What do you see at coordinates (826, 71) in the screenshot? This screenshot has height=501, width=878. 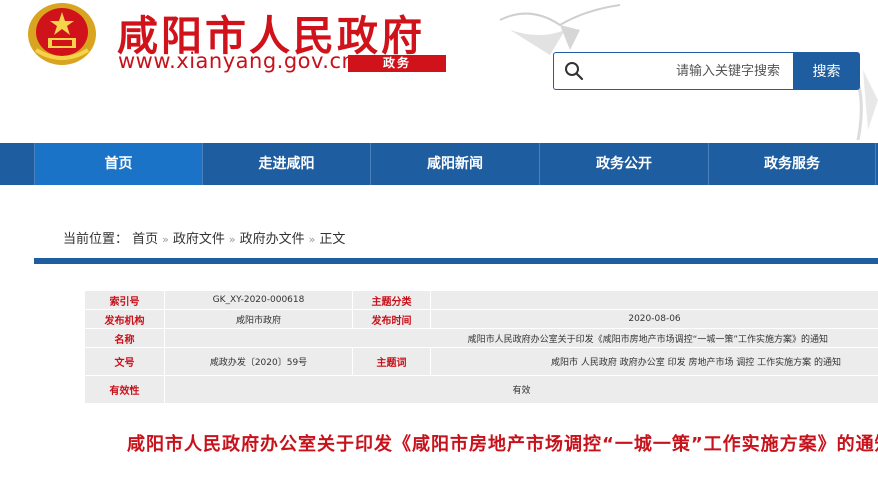 I see `search-button: 搜索` at bounding box center [826, 71].